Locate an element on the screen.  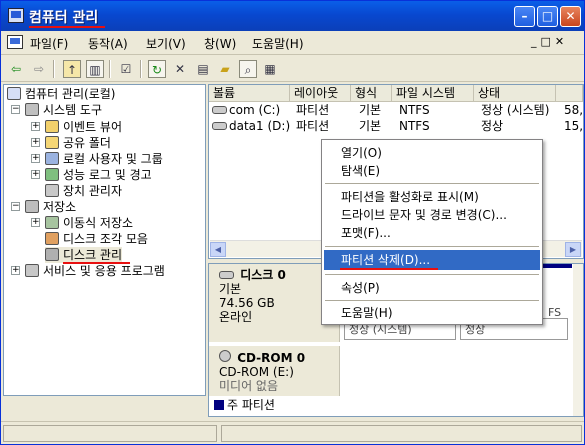
menu-bar: 파일(F) 동작(A) 보기(V) 창(W) 도움말(H) _□✕ is located at coordinates (292, 43).